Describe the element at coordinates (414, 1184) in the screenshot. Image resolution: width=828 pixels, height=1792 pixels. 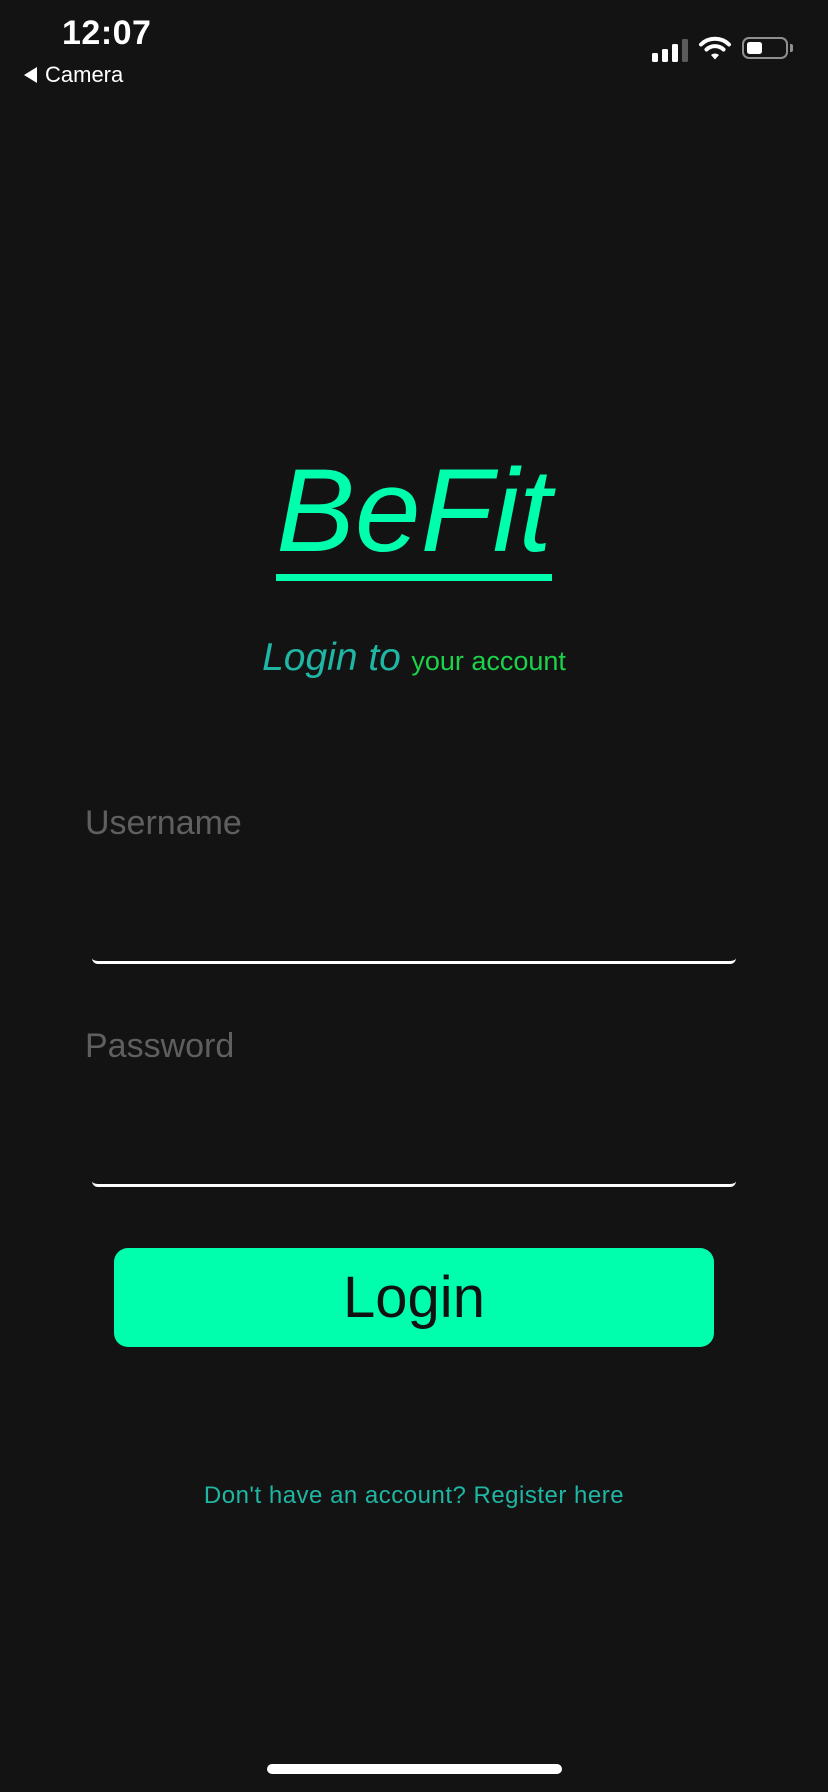
I see `password-underline` at that location.